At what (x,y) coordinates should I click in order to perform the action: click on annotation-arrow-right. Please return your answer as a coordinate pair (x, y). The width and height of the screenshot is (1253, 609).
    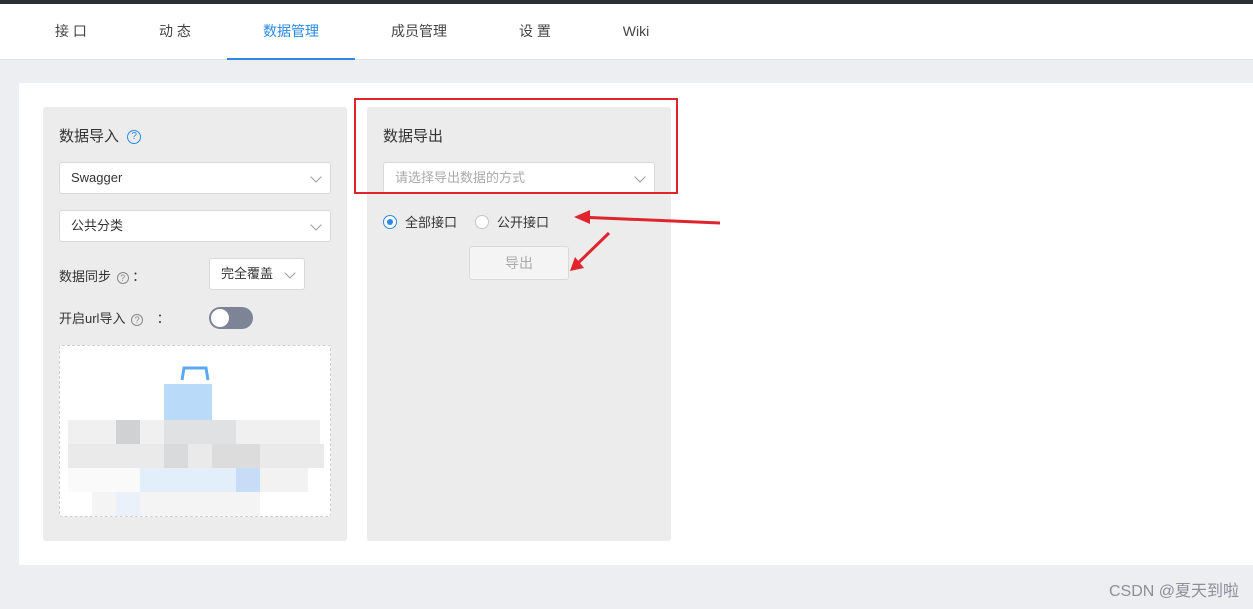
    Looking at the image, I should click on (647, 217).